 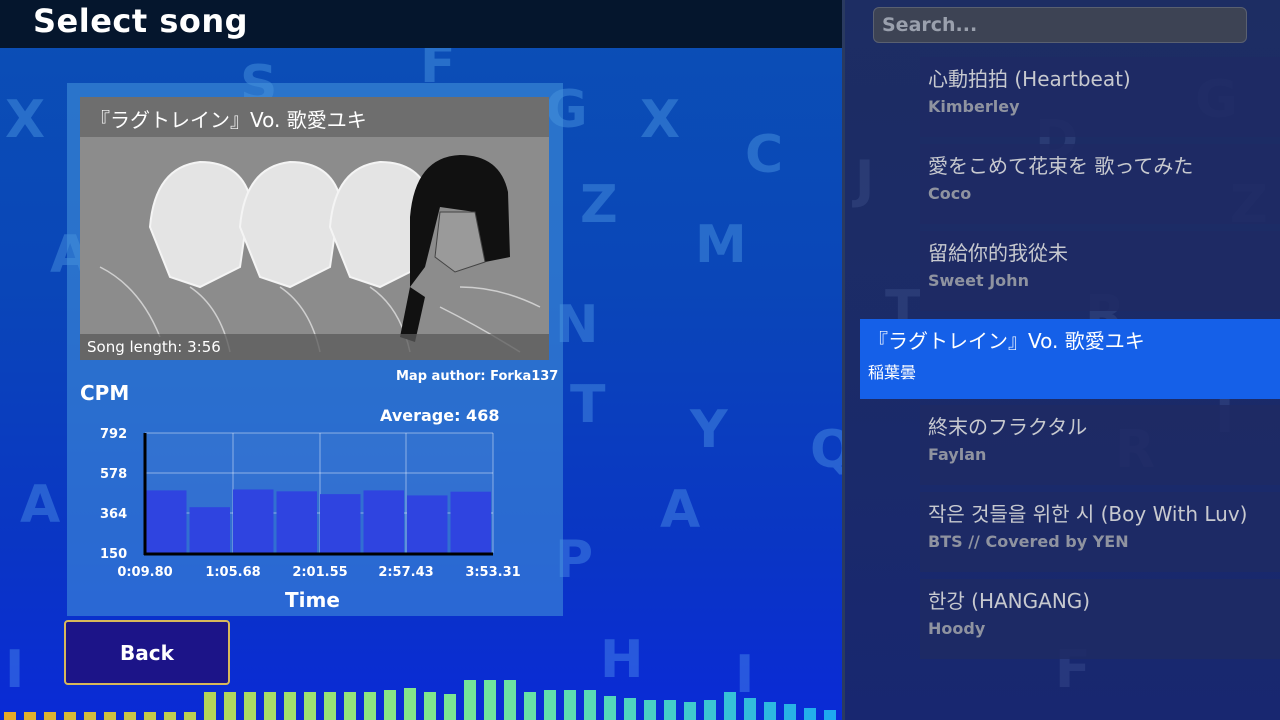 What do you see at coordinates (421, 24) in the screenshot?
I see `header-bar: Select song` at bounding box center [421, 24].